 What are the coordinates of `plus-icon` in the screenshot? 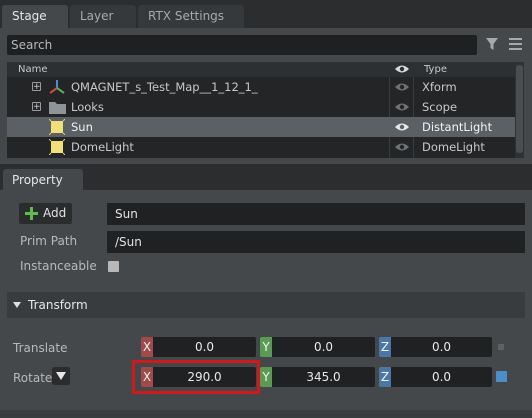 It's located at (31, 213).